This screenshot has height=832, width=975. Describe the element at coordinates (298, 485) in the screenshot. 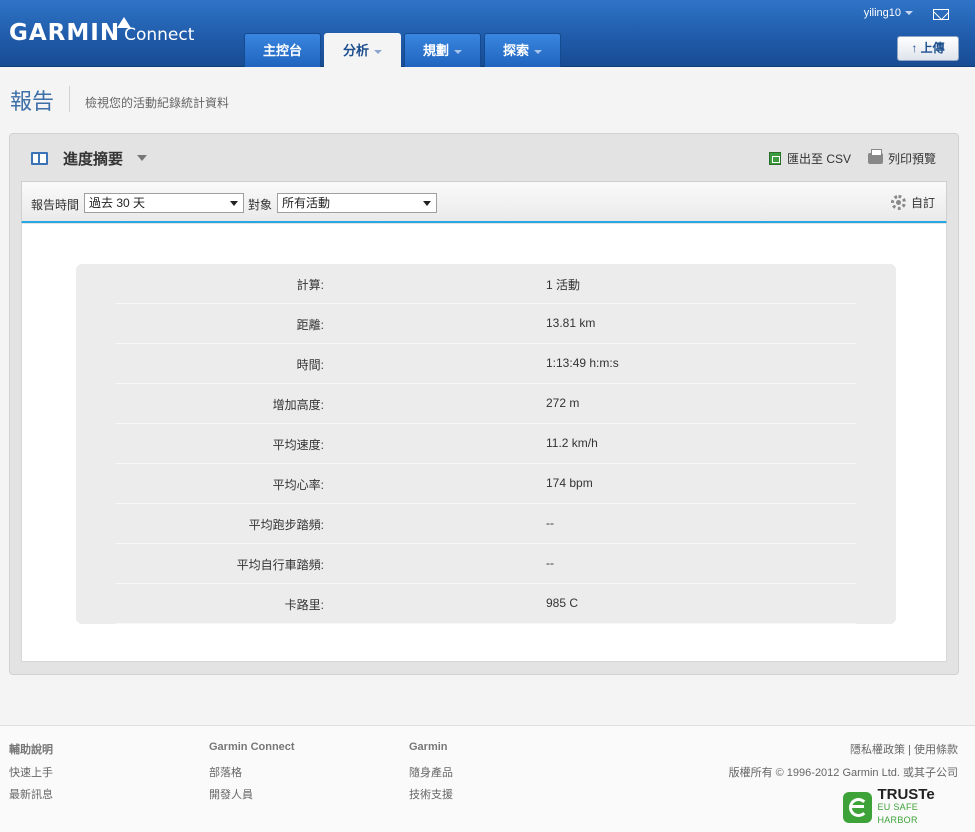

I see `summary-label: 平均心率:` at that location.